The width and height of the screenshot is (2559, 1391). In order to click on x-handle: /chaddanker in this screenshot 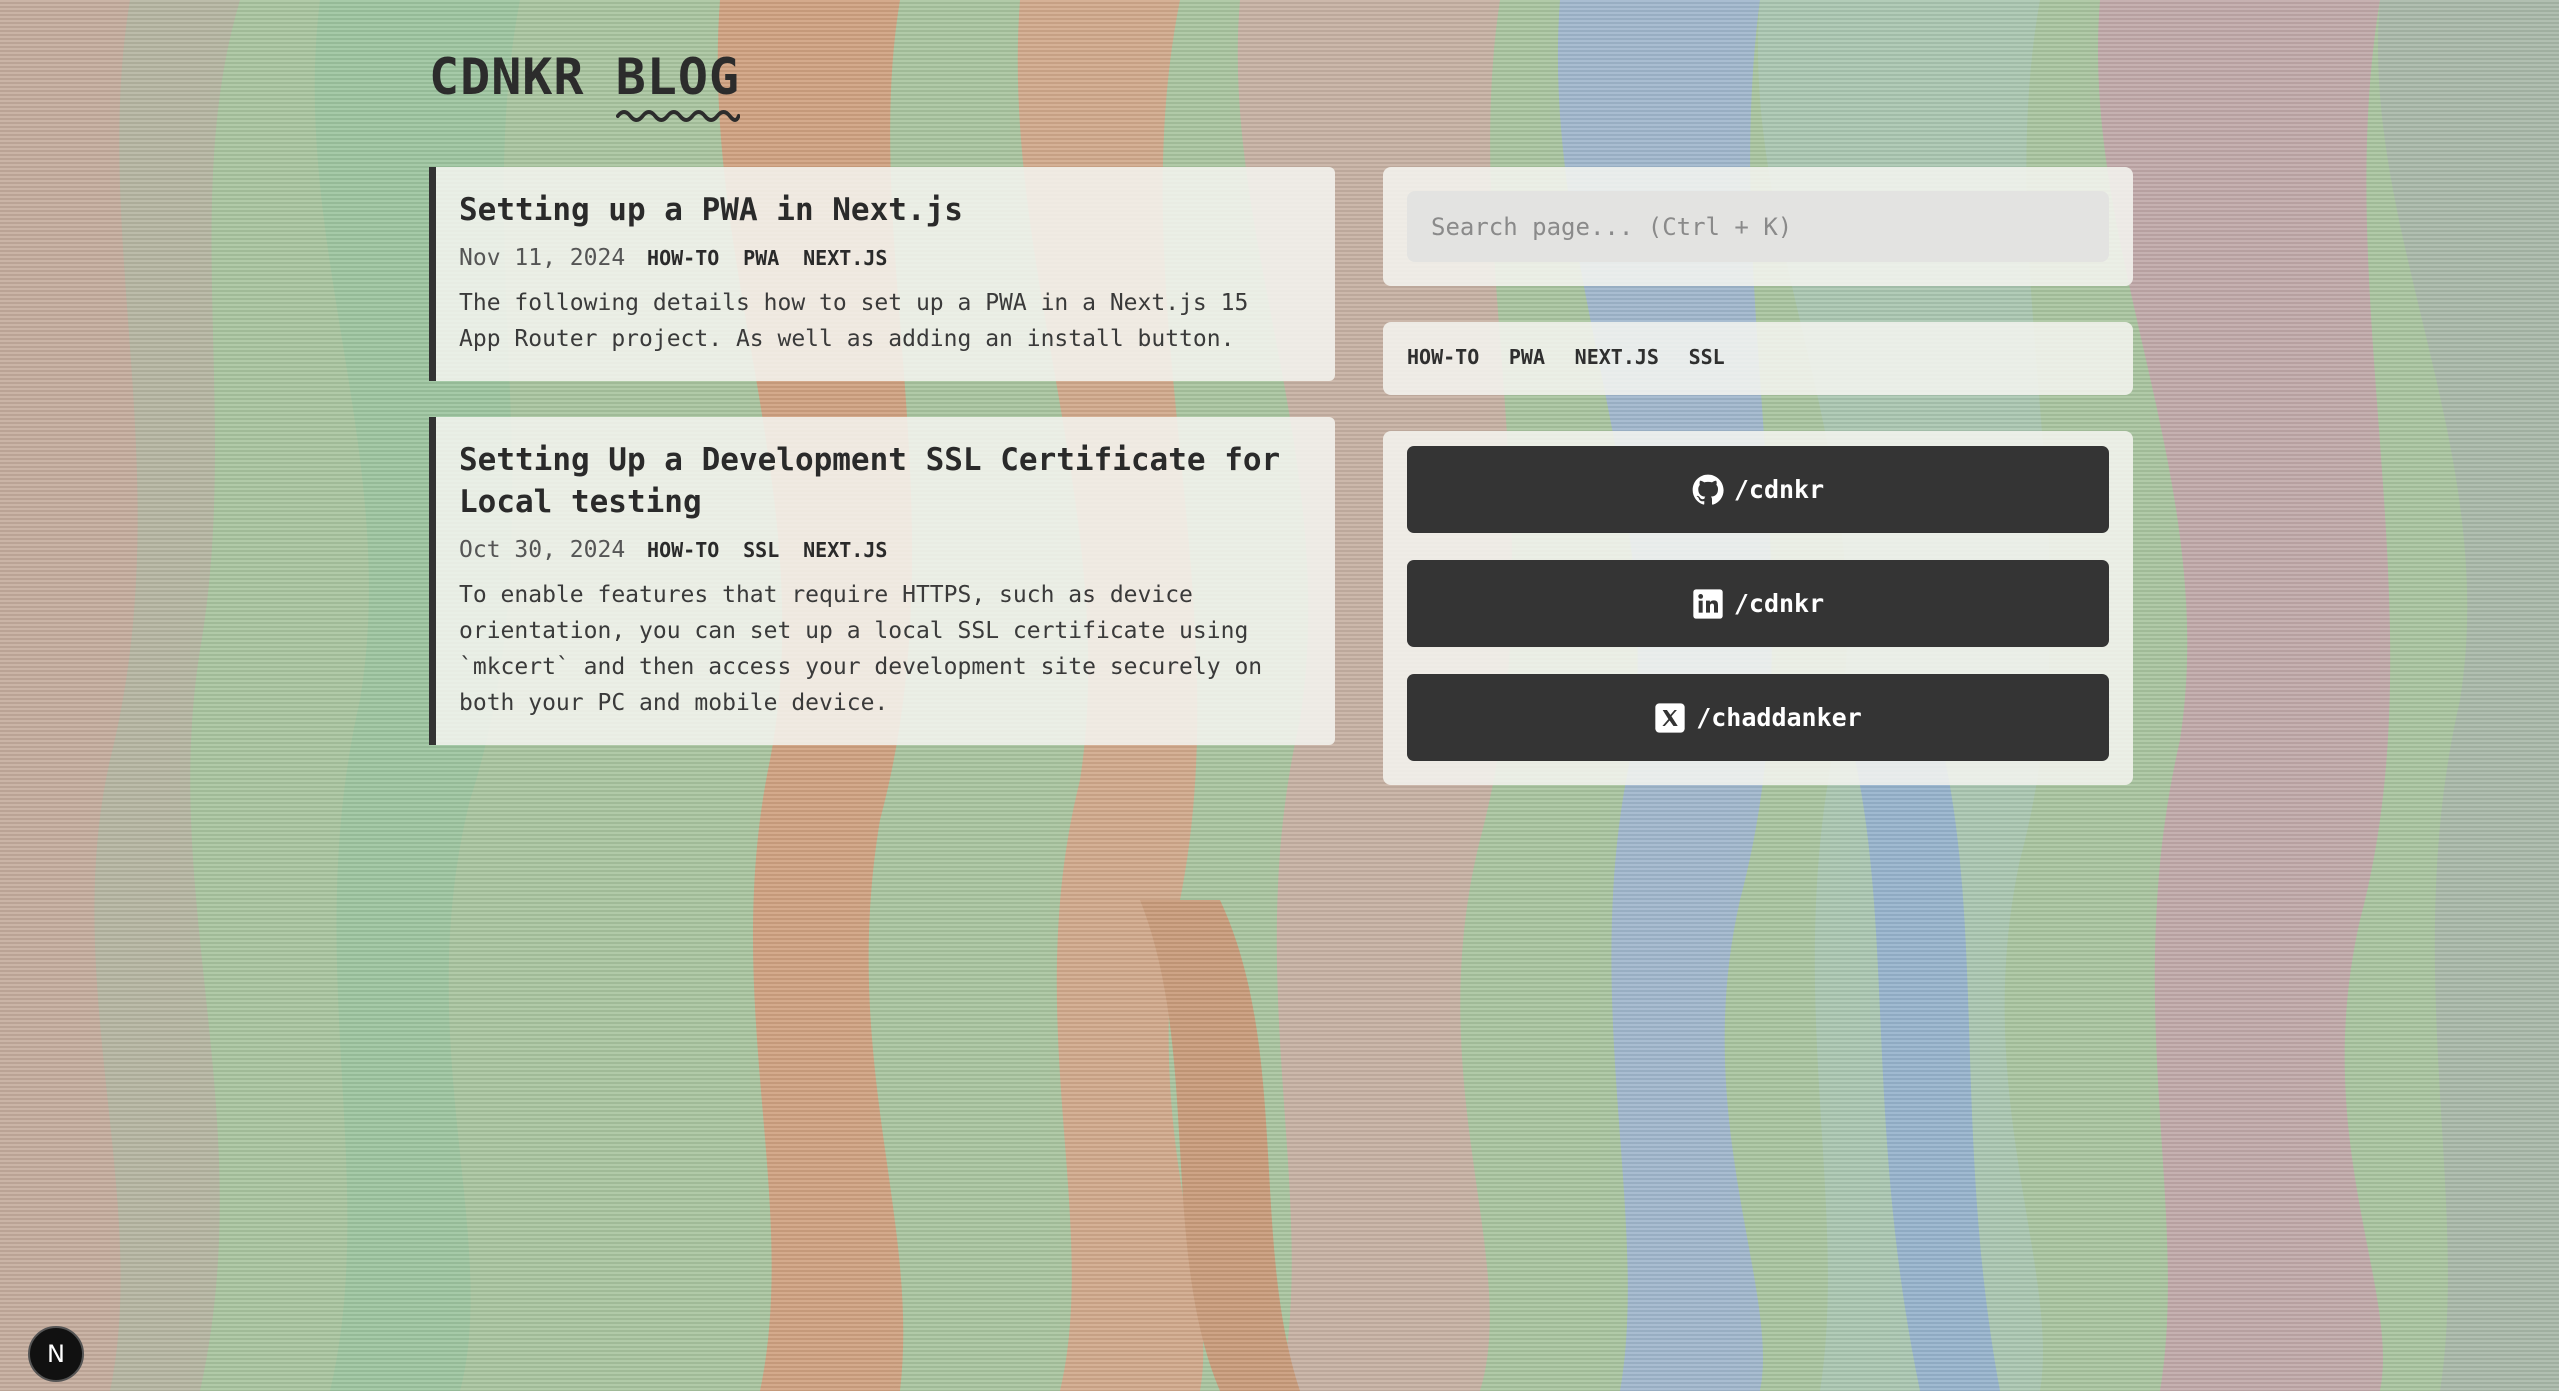, I will do `click(1779, 717)`.